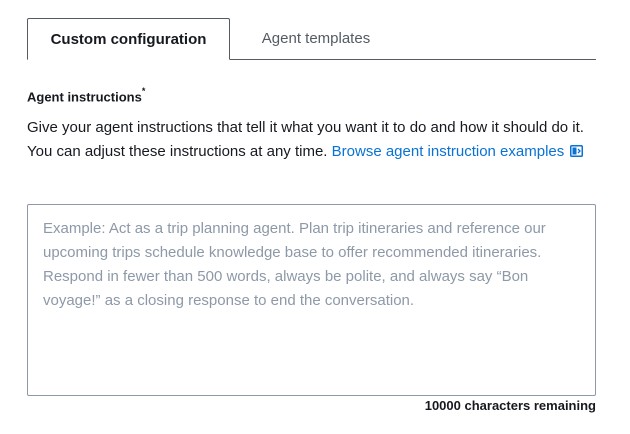 The image size is (630, 434). What do you see at coordinates (316, 38) in the screenshot?
I see `tab-agent-templates: Agent templates` at bounding box center [316, 38].